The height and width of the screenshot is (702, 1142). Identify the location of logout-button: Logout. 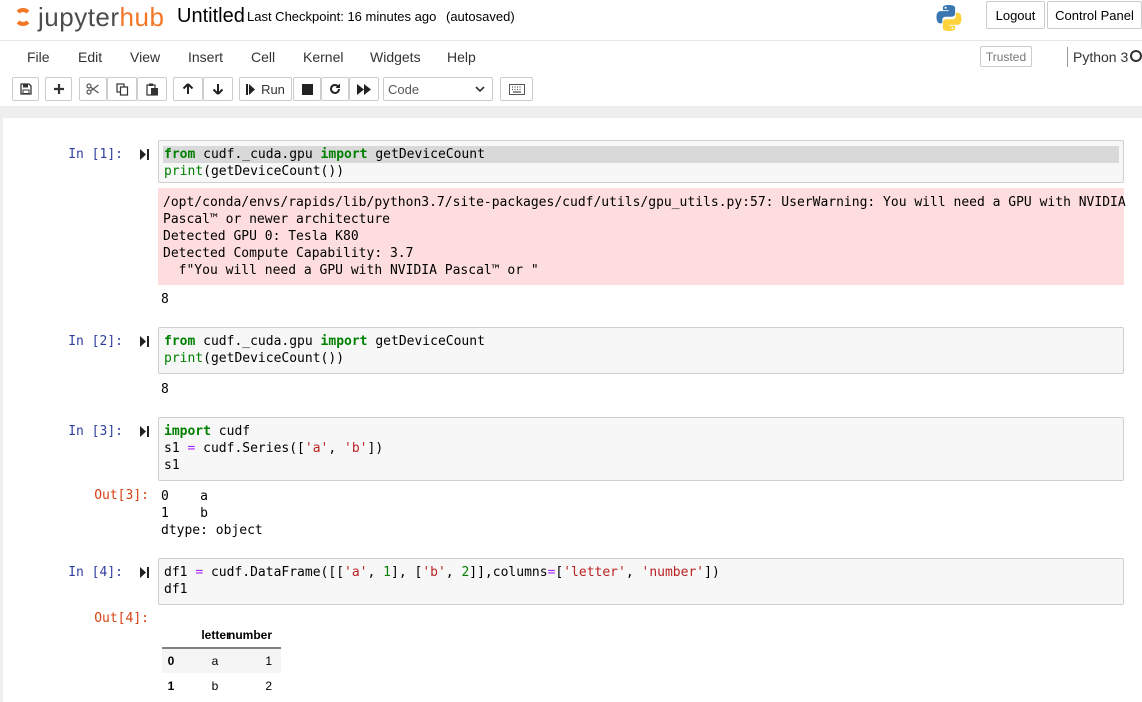
(1015, 15).